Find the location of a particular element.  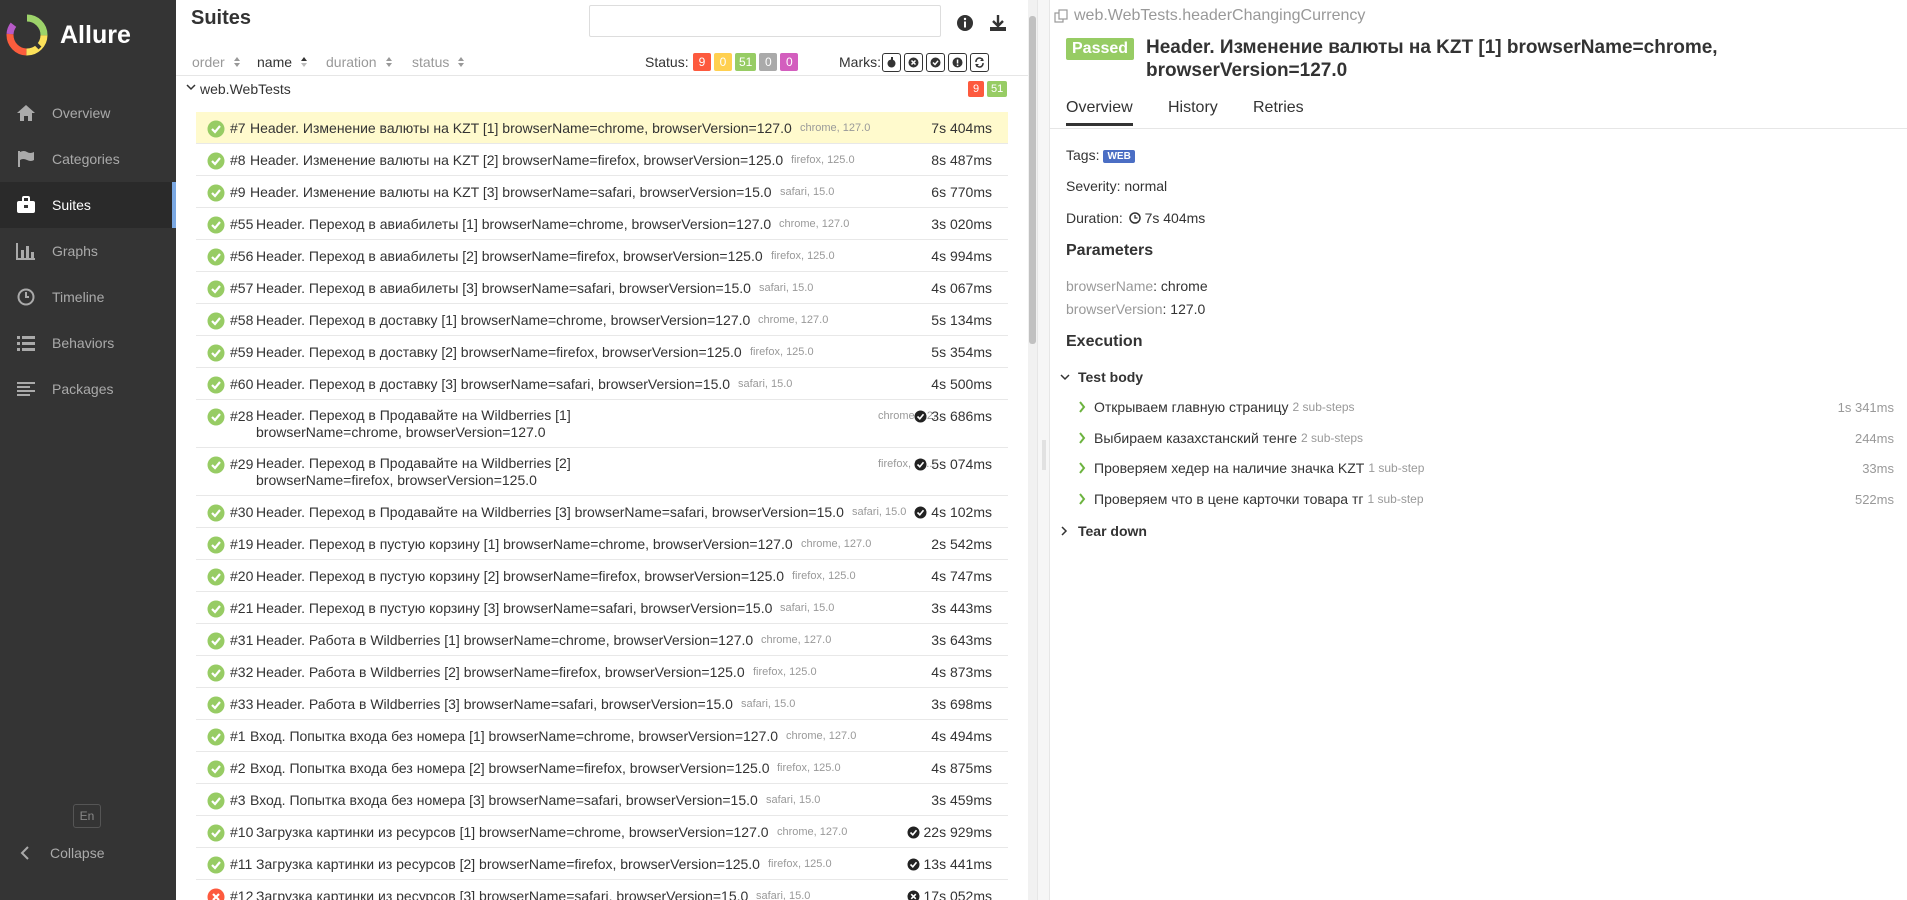

collapse-label: Collapse is located at coordinates (77, 853).